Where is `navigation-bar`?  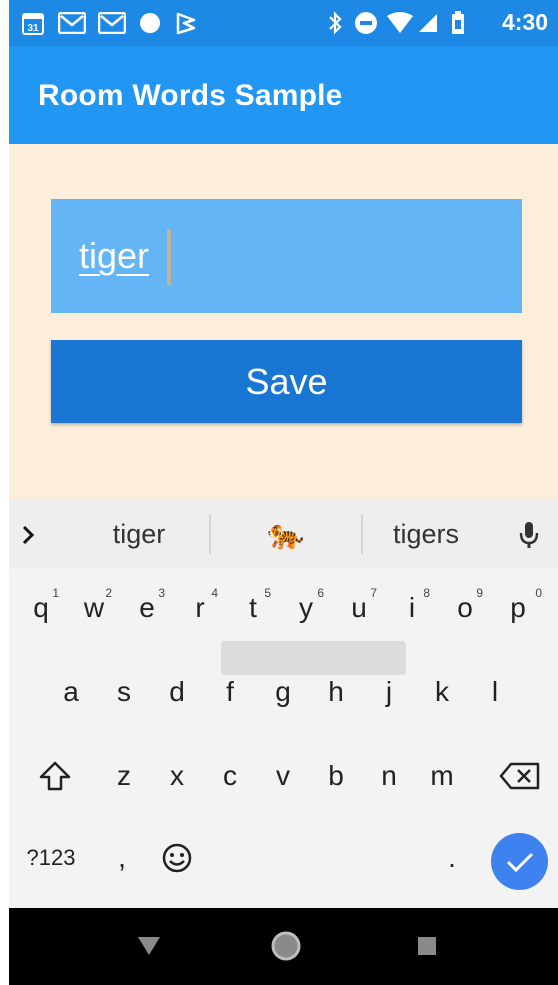 navigation-bar is located at coordinates (283, 946).